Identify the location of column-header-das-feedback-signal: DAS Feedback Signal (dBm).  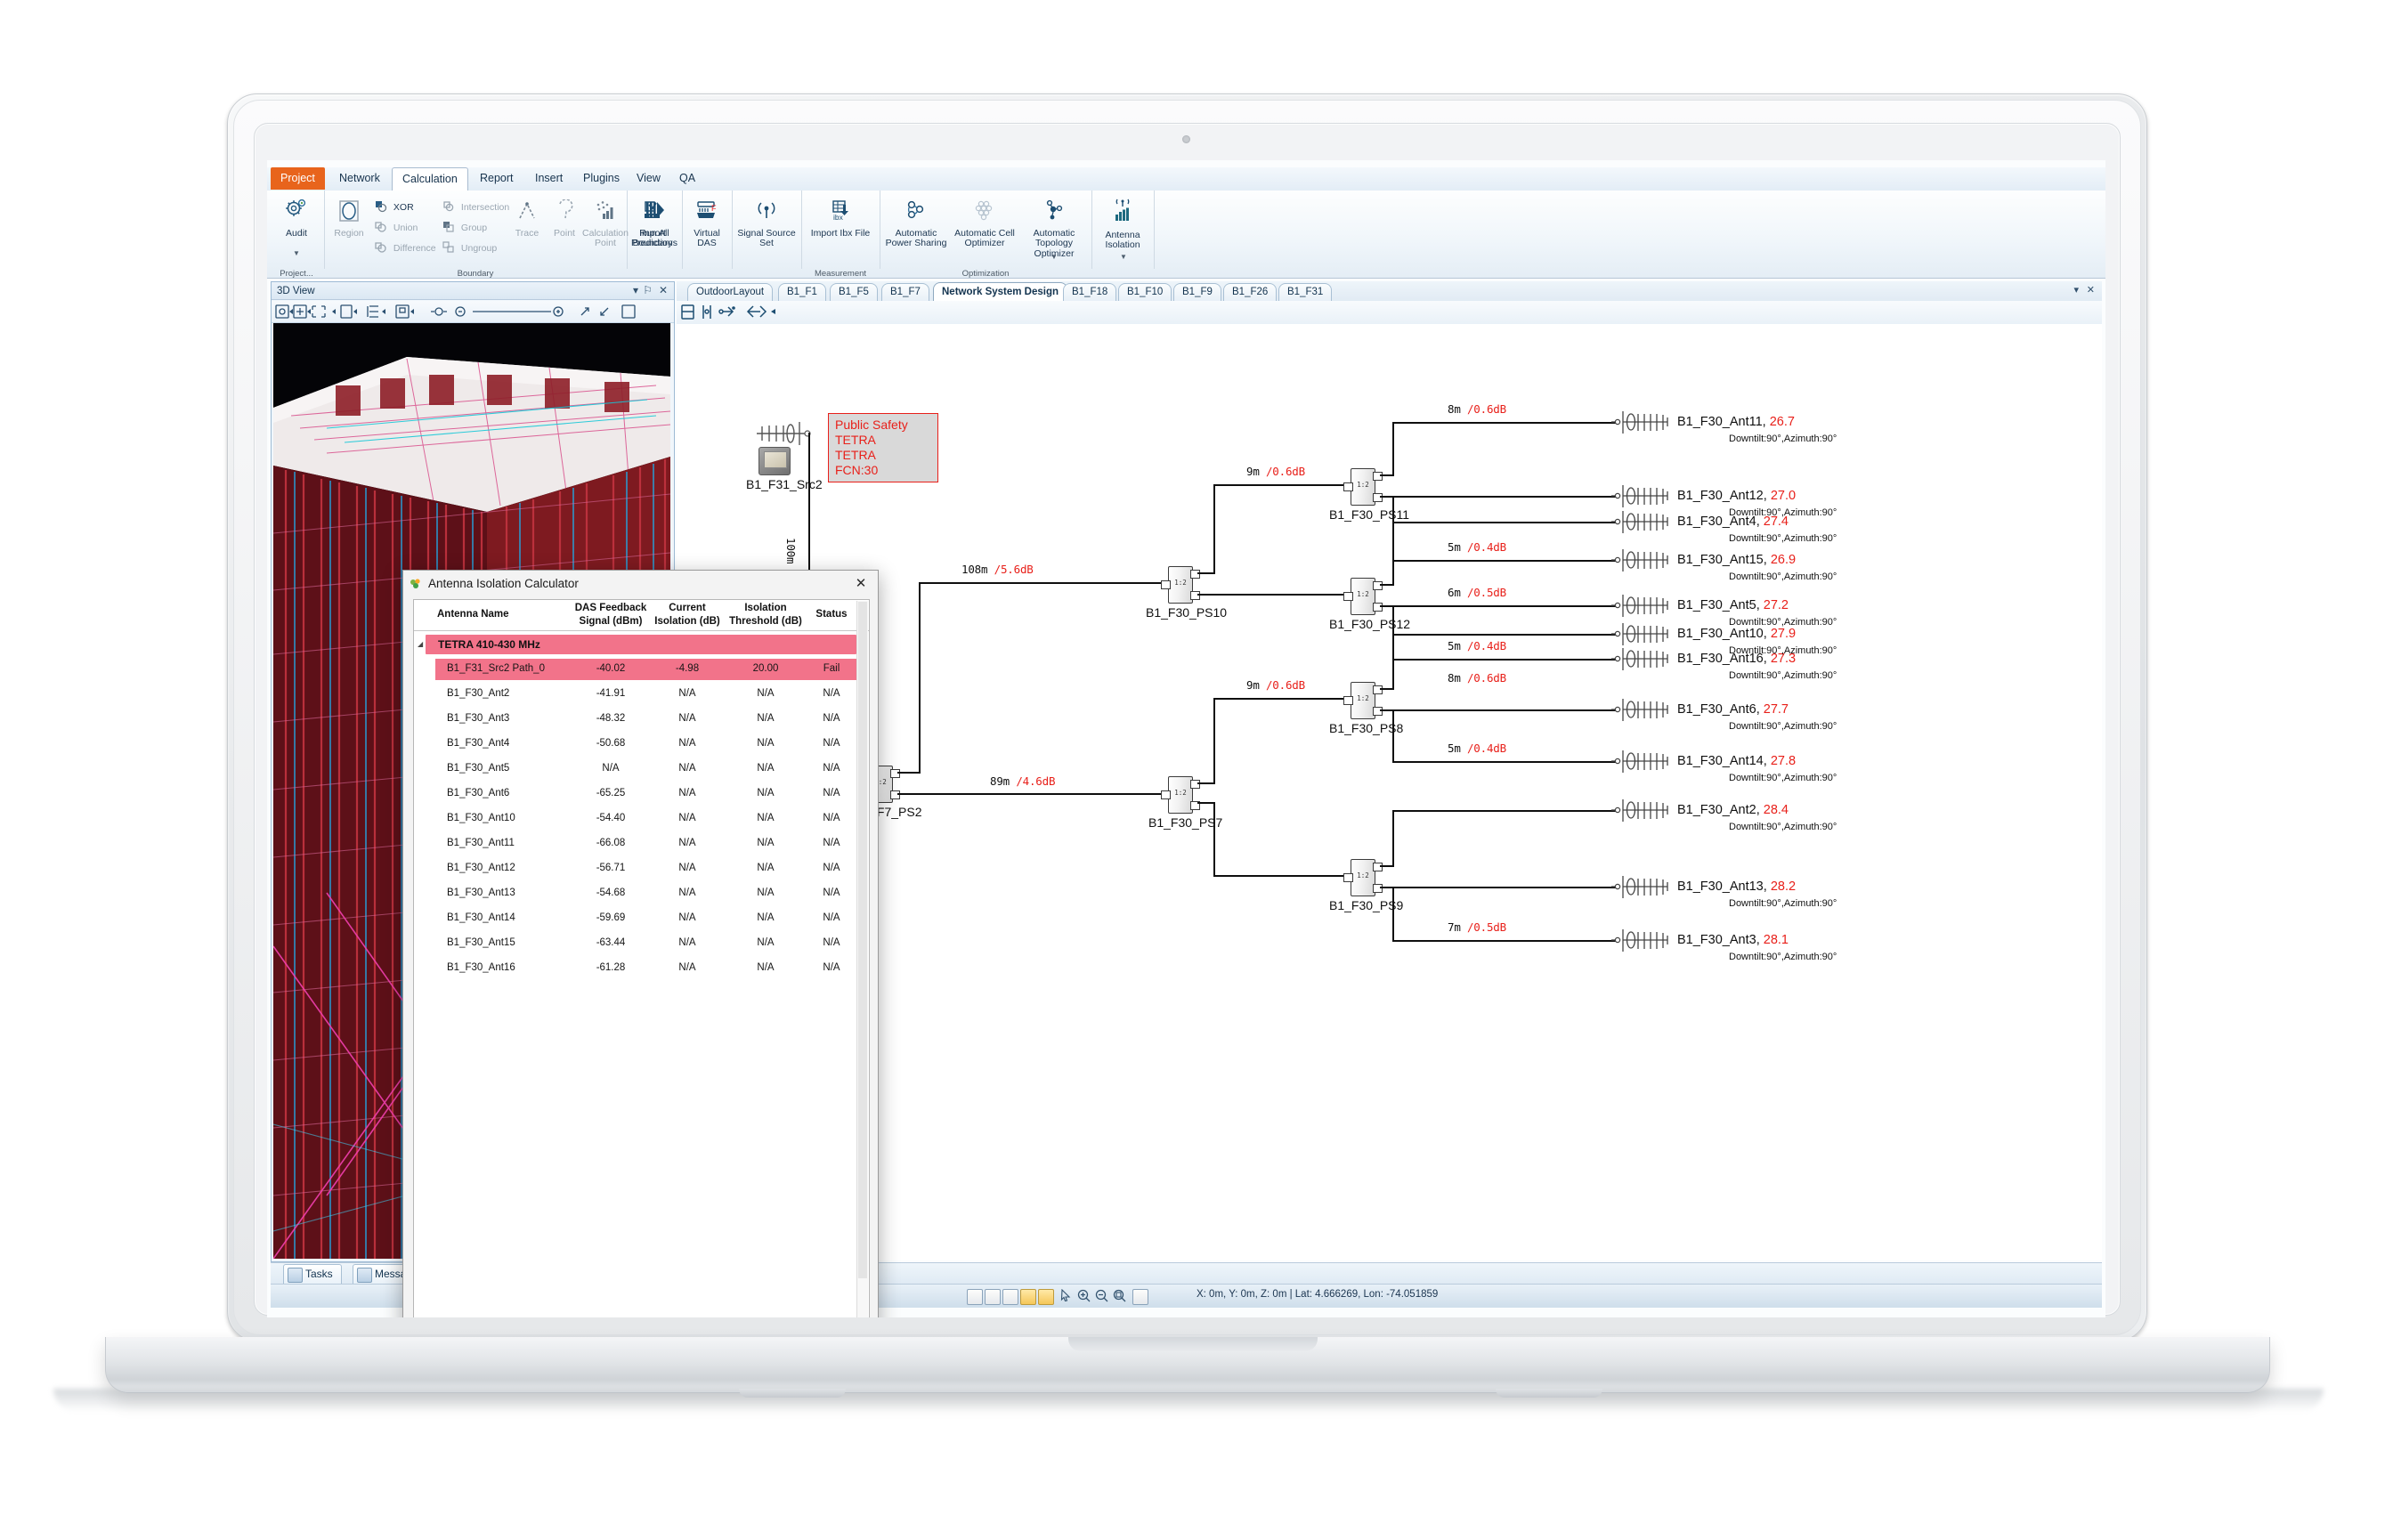
(610, 615).